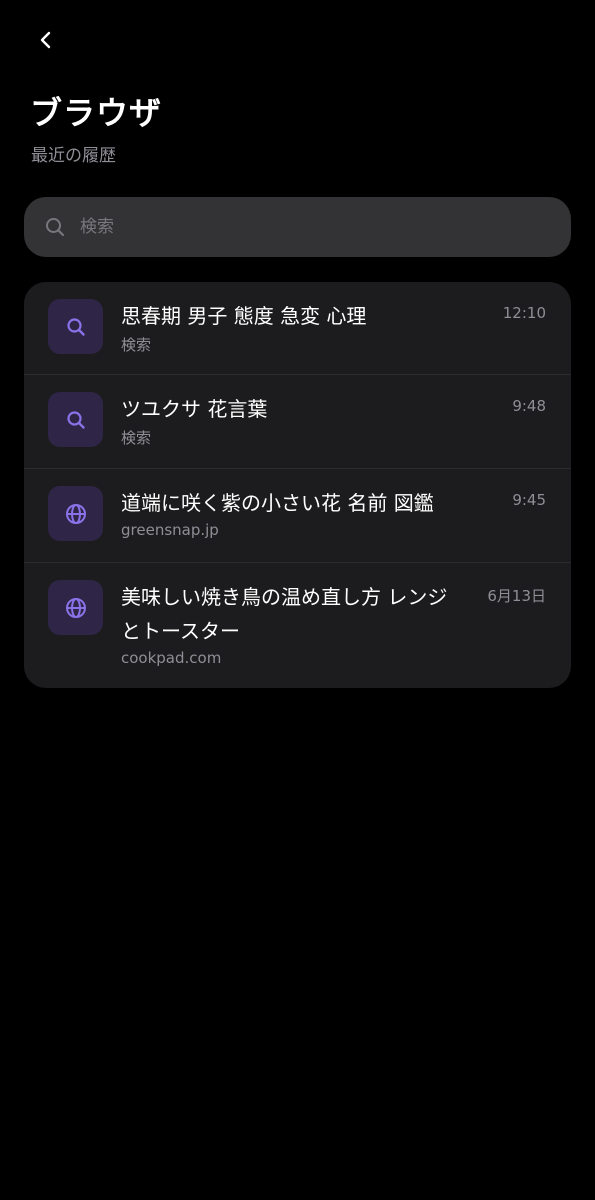 Image resolution: width=595 pixels, height=1200 pixels. I want to click on search-input, so click(300, 227).